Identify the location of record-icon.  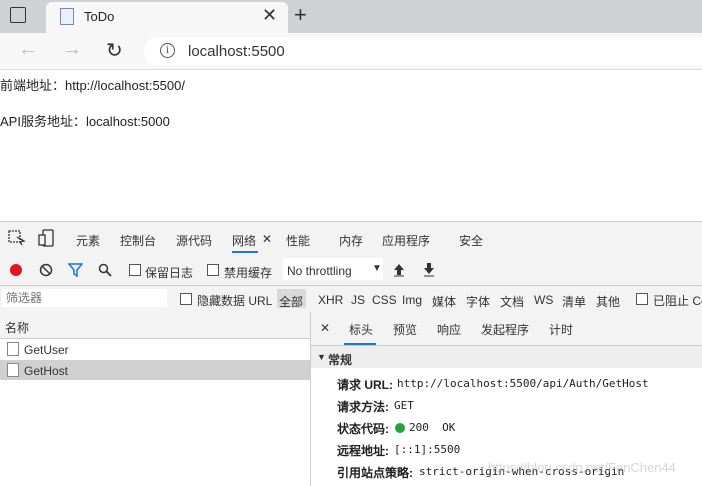
(16, 270).